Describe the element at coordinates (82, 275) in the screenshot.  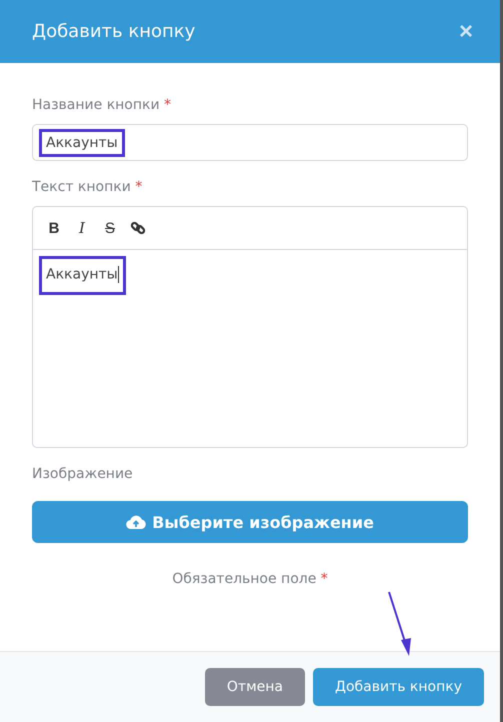
I see `editor-text: Аккаунты` at that location.